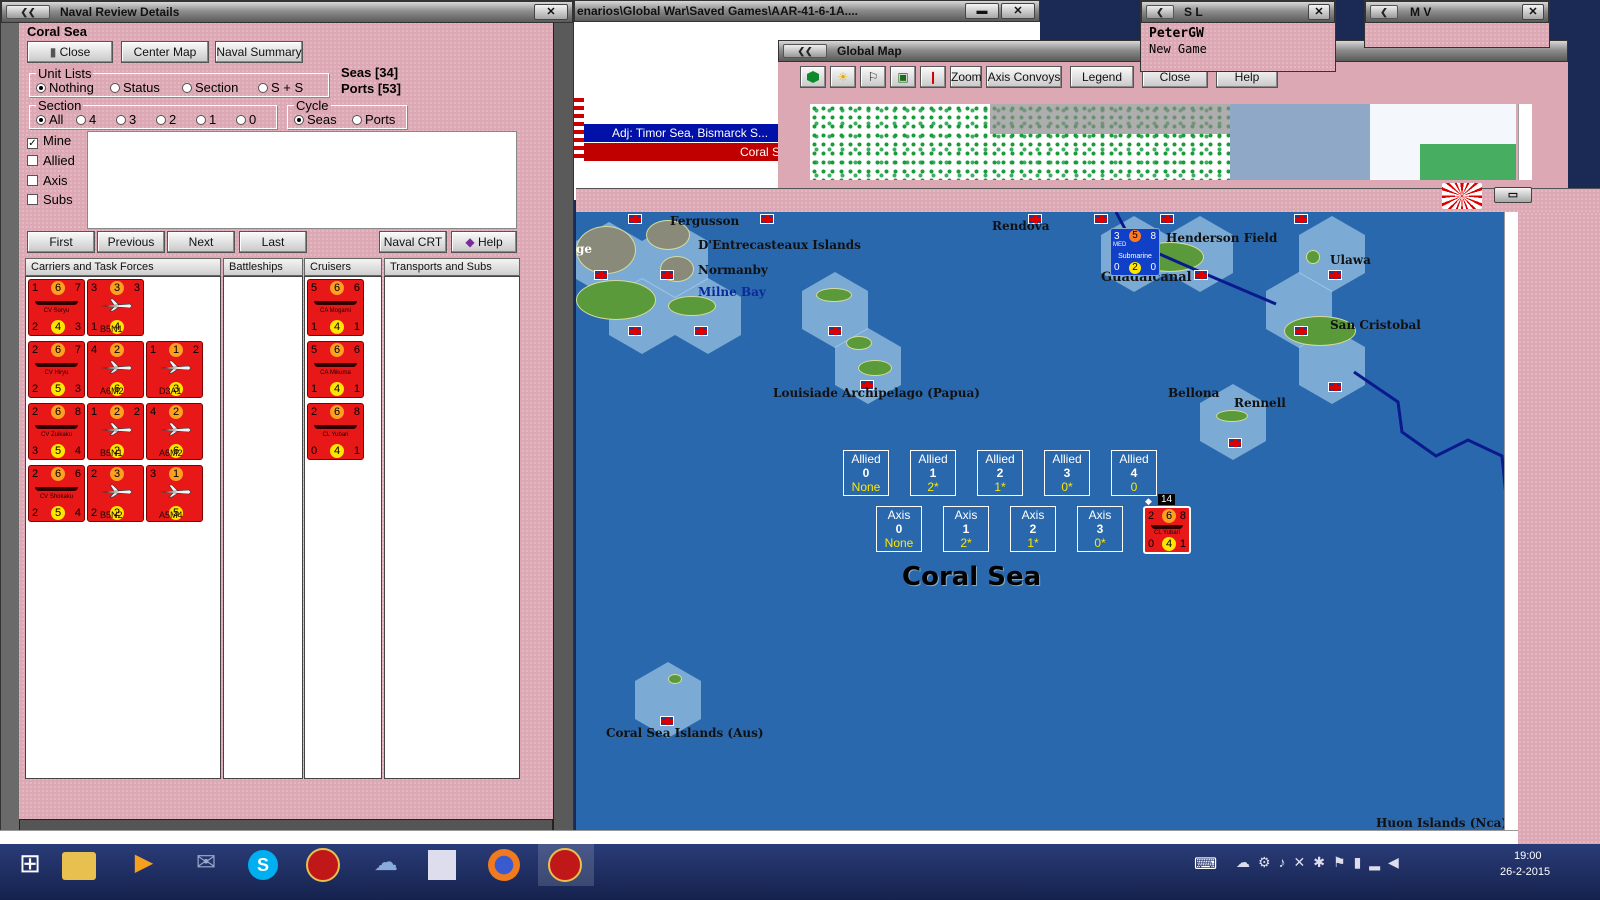 The height and width of the screenshot is (900, 1600). I want to click on submarine-unit: 3 5 8 MED Submarine 0 2 0, so click(1135, 252).